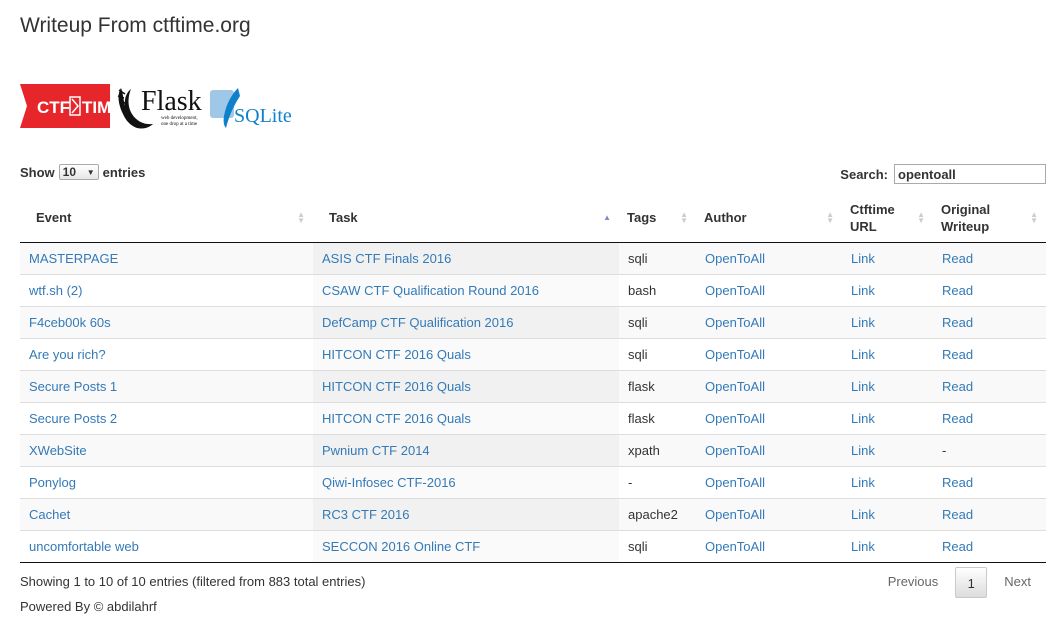 This screenshot has height=626, width=1058. What do you see at coordinates (135, 25) in the screenshot?
I see `page-title: Writeup From ctftime.org` at bounding box center [135, 25].